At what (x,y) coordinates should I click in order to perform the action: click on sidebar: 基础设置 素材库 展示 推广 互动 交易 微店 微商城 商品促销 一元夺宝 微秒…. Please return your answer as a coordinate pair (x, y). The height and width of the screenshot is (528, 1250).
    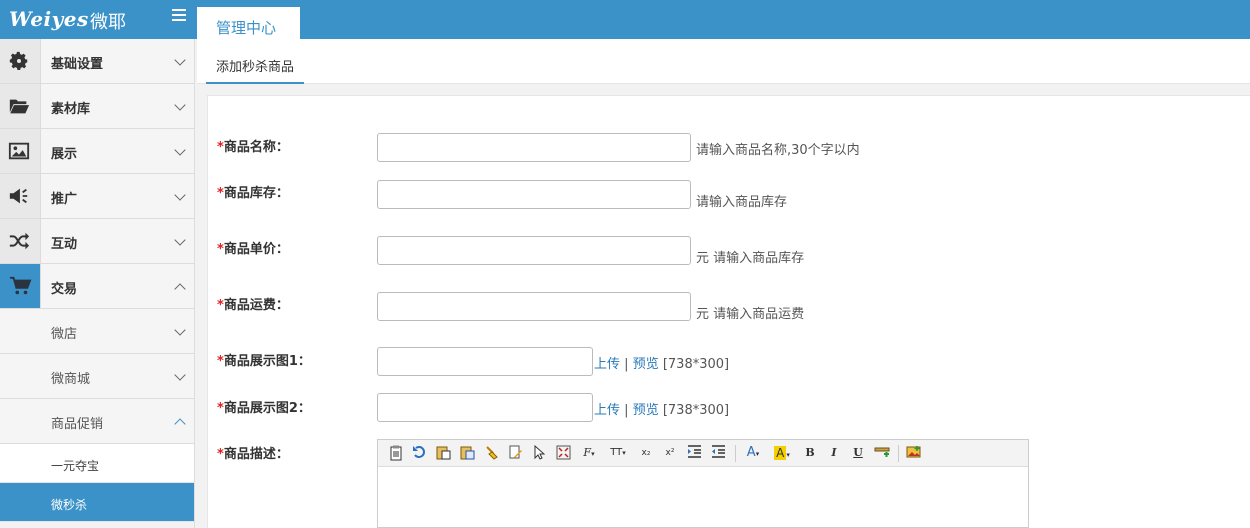
    Looking at the image, I should click on (97, 283).